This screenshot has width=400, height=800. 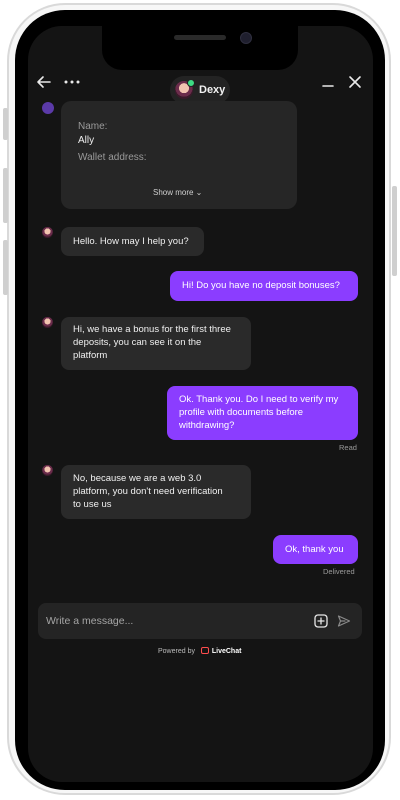 I want to click on brand-name: LiveChat, so click(x=227, y=651).